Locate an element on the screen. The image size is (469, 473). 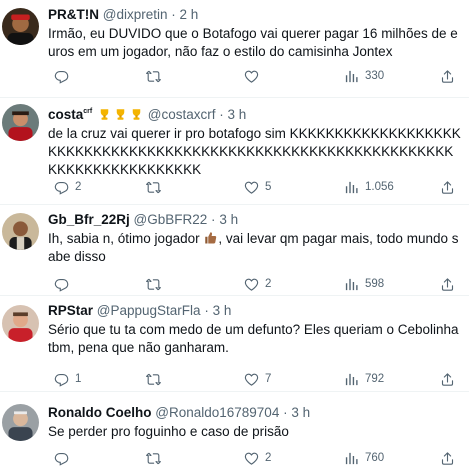
action-bar: 2 760 is located at coordinates (254, 458).